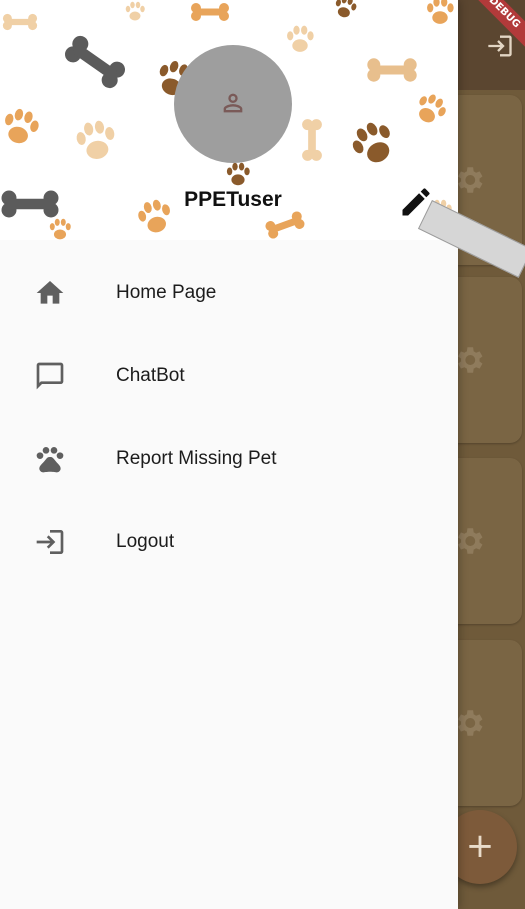  What do you see at coordinates (50, 292) in the screenshot?
I see `home-icon` at bounding box center [50, 292].